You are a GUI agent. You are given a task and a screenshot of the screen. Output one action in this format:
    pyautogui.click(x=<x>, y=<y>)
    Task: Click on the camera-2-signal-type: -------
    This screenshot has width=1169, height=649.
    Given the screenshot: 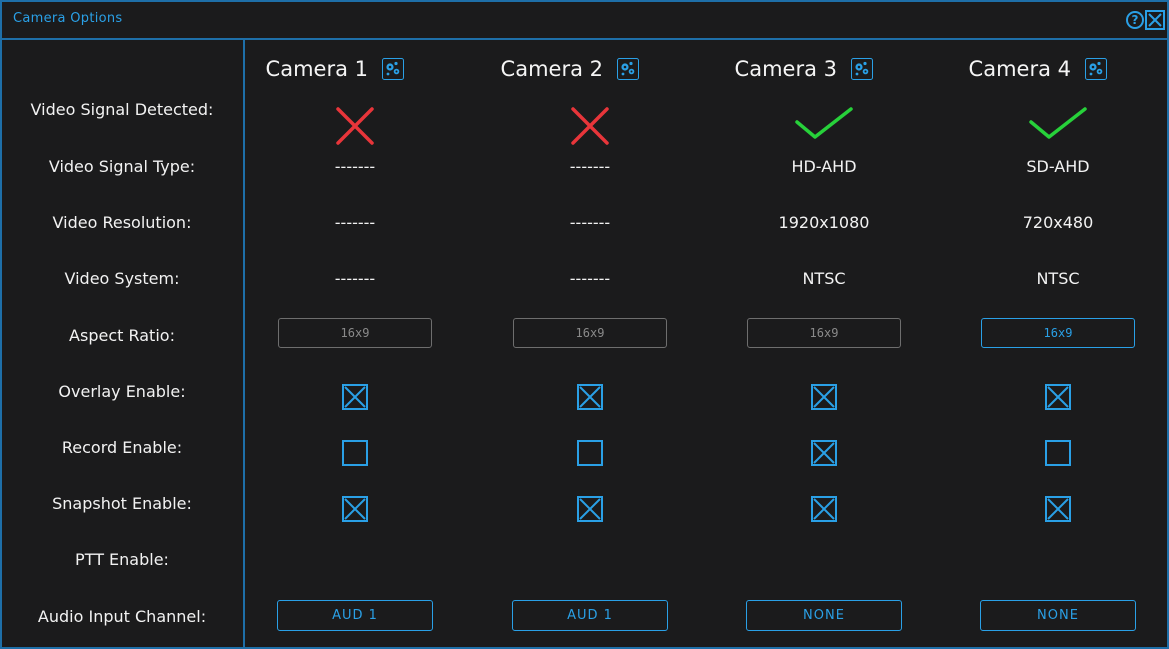 What is the action you would take?
    pyautogui.click(x=590, y=166)
    